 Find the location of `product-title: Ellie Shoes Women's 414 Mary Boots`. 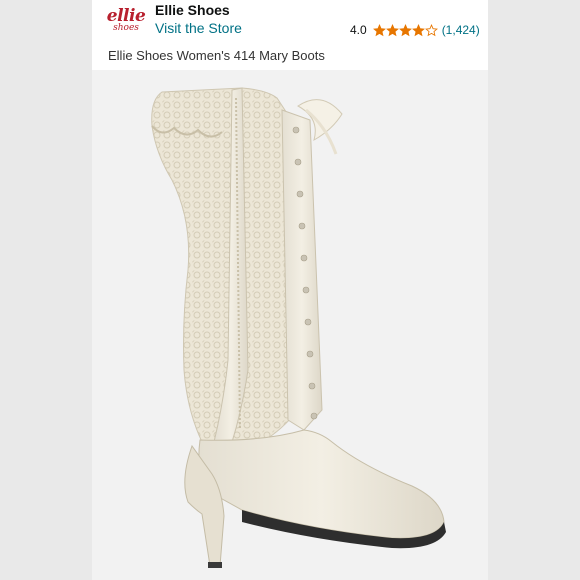

product-title: Ellie Shoes Women's 414 Mary Boots is located at coordinates (216, 55).